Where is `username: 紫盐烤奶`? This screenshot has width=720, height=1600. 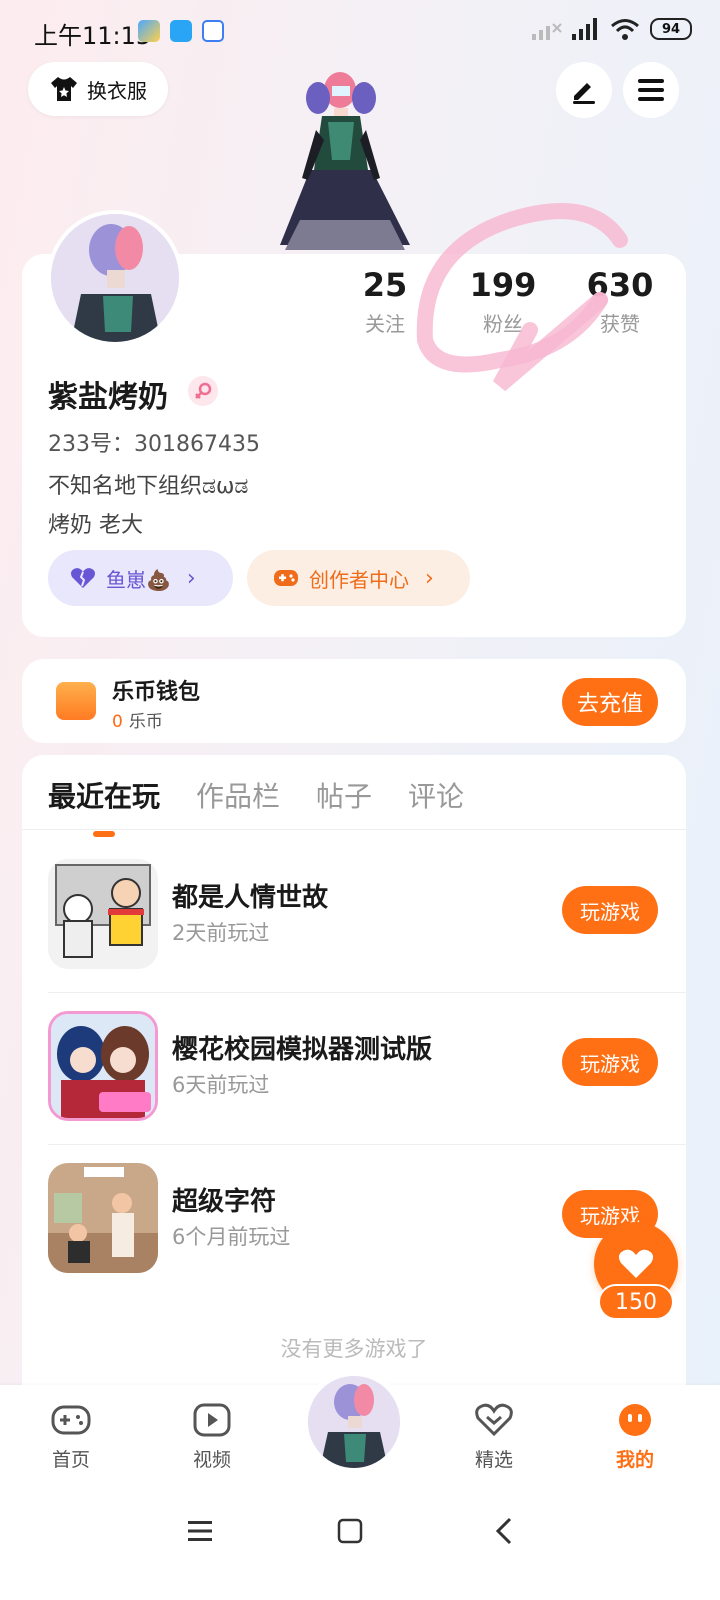 username: 紫盐烤奶 is located at coordinates (108, 397).